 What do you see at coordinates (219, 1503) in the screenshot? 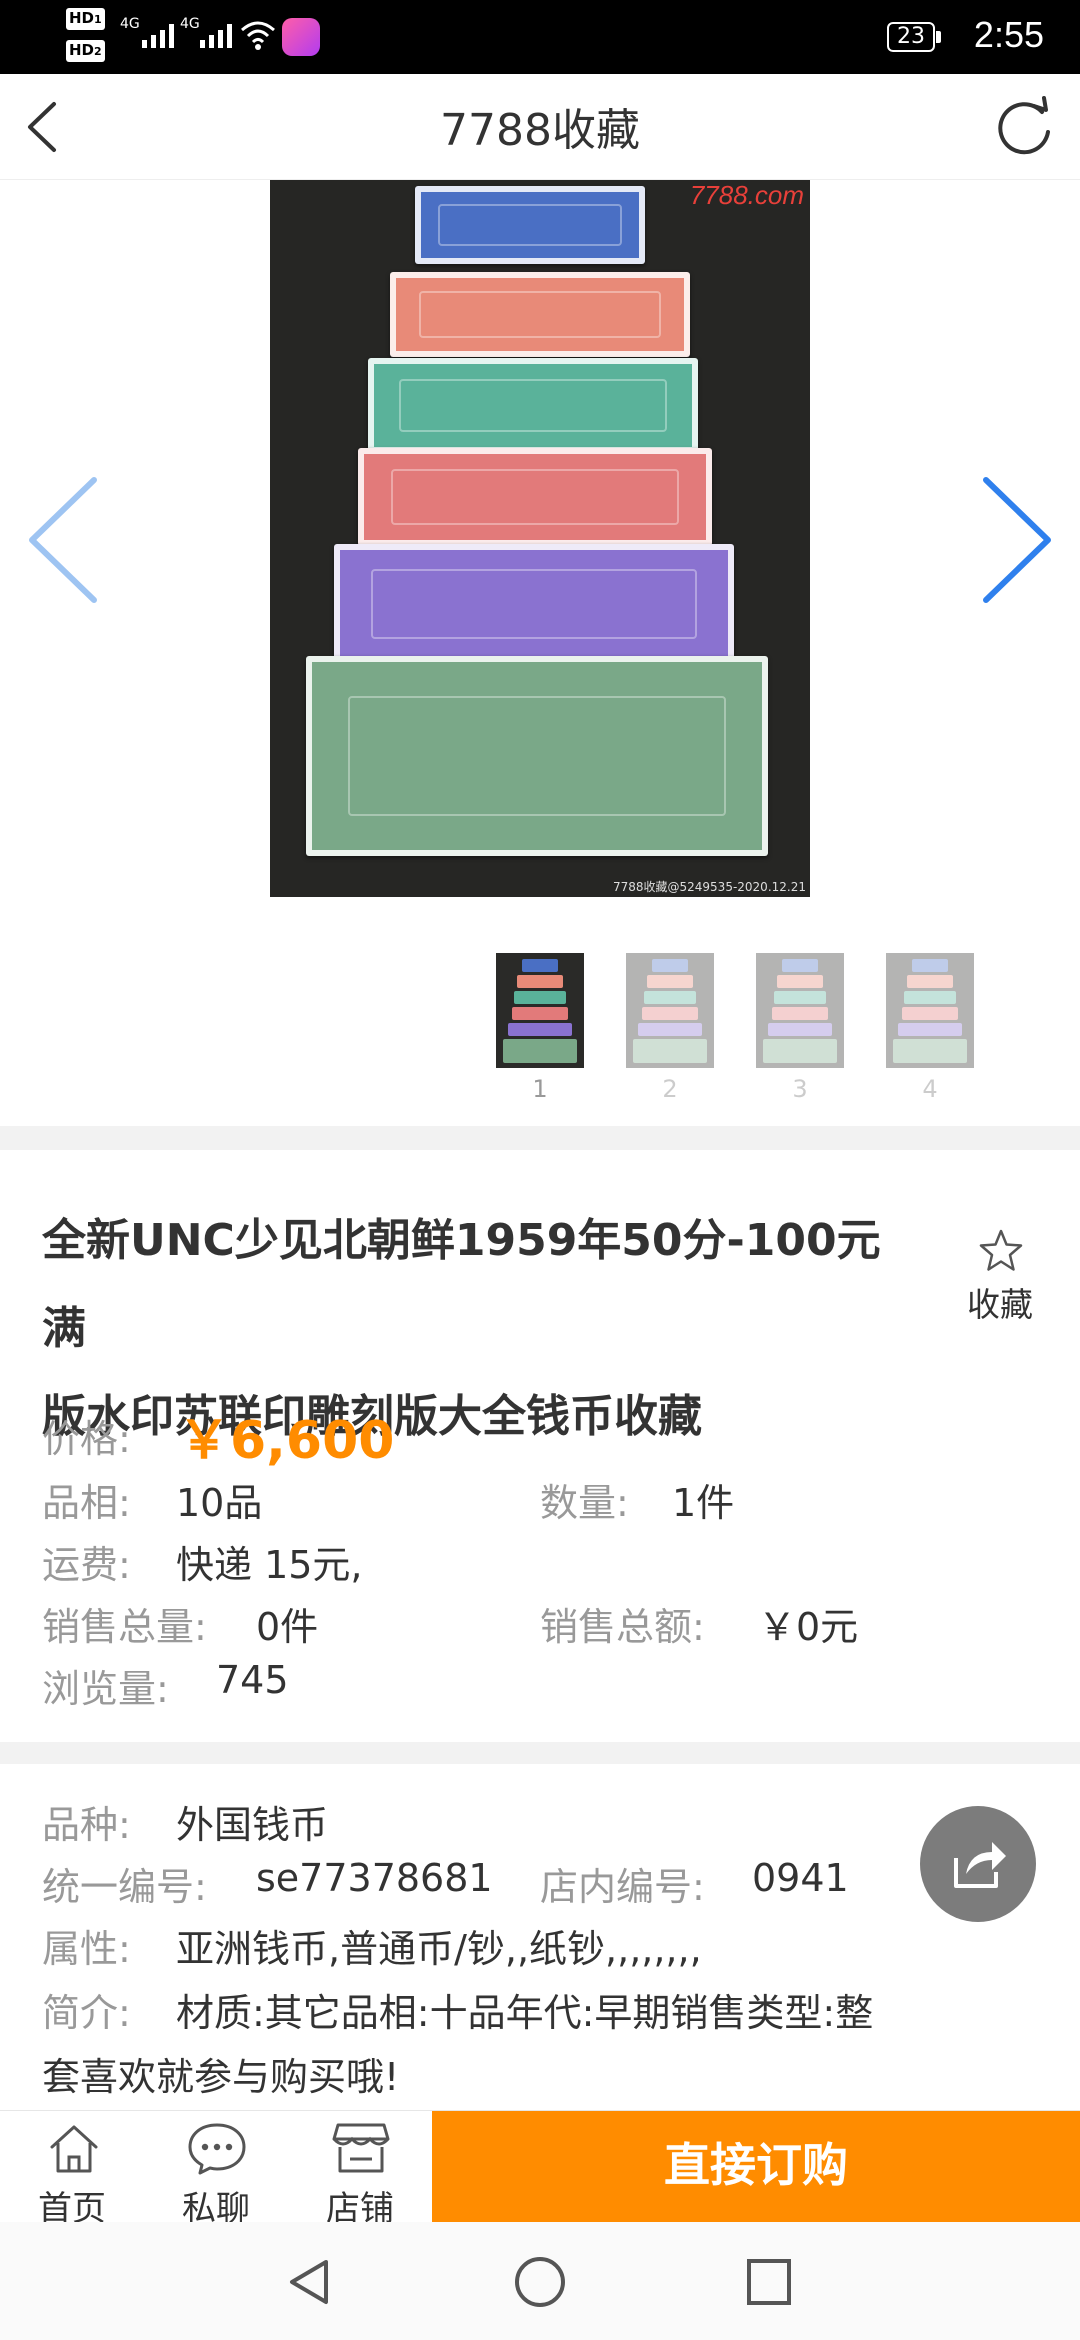
I see `condition-value: 10品` at bounding box center [219, 1503].